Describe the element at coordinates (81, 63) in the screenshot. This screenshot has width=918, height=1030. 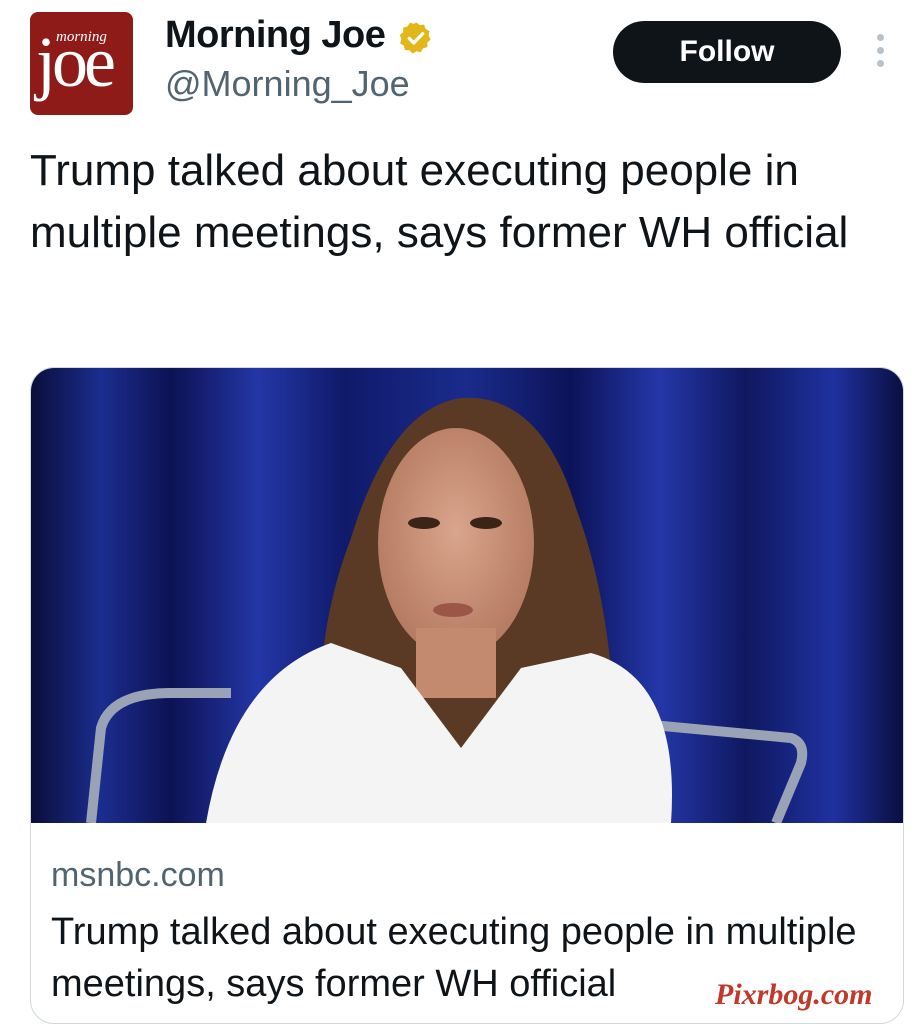
I see `avatar: joe morning` at that location.